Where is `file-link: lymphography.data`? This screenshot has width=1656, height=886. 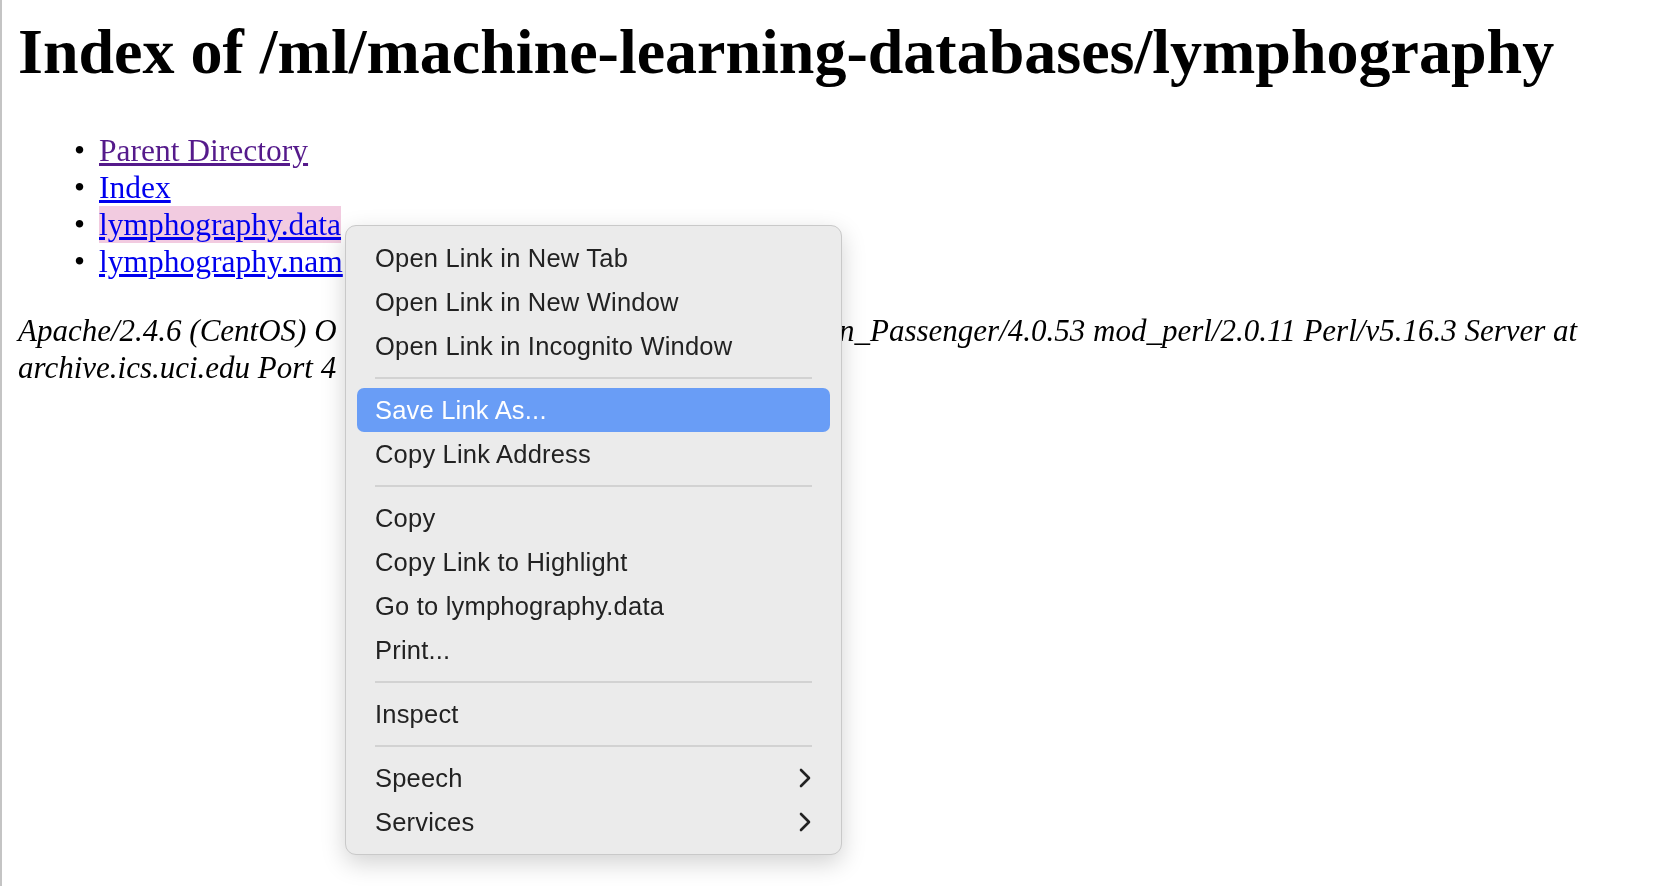
file-link: lymphography.data is located at coordinates (220, 224).